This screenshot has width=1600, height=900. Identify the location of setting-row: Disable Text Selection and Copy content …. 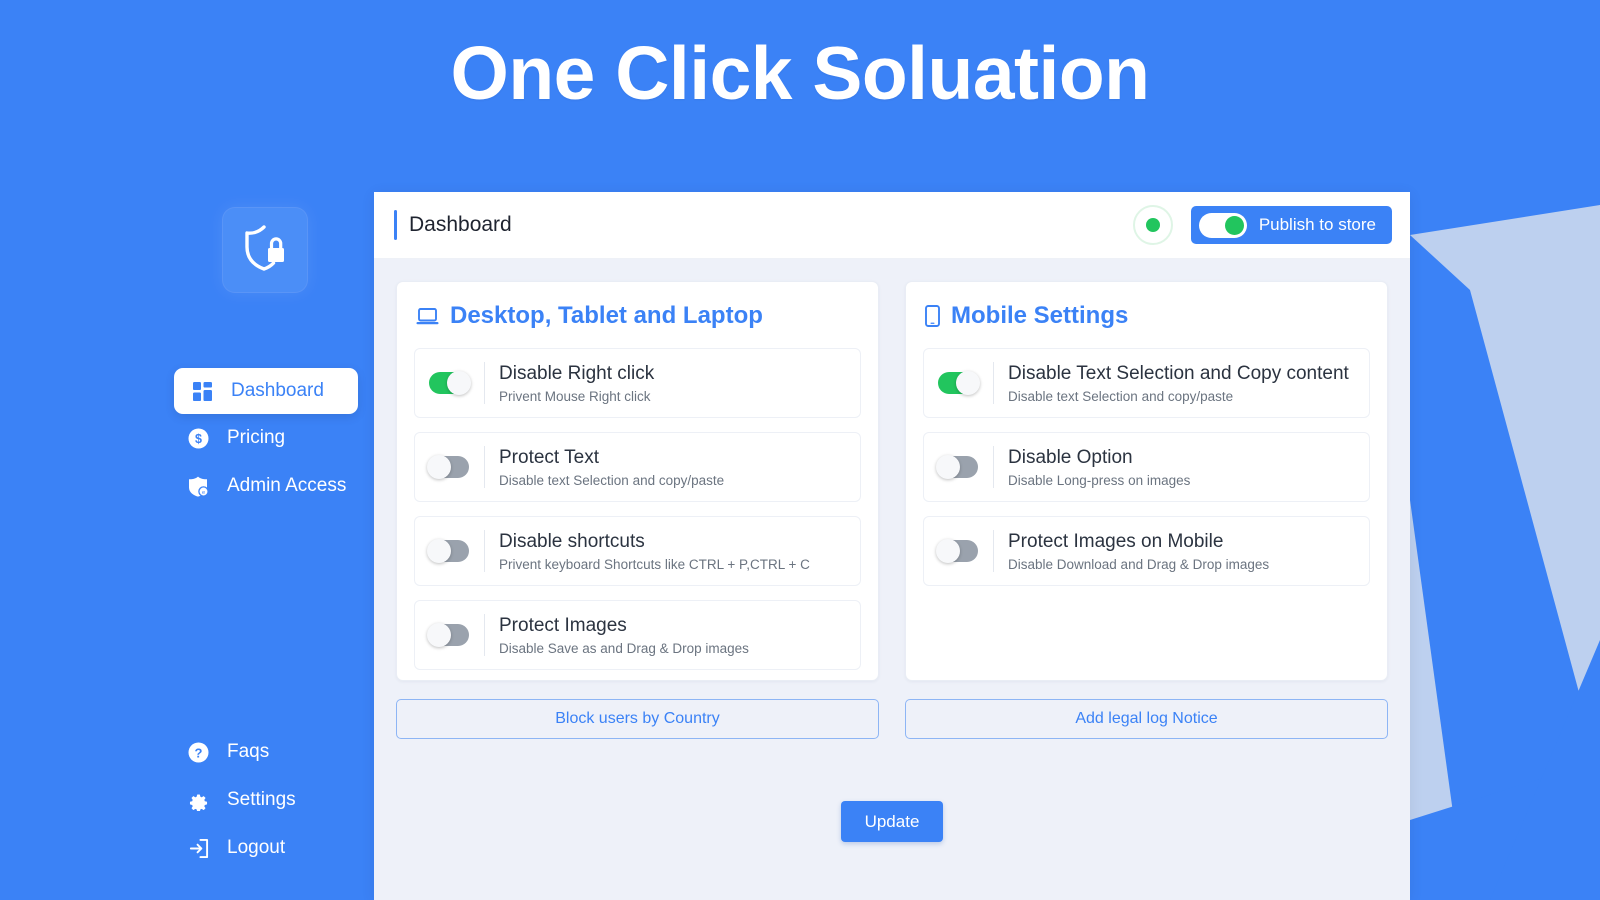
(1146, 383).